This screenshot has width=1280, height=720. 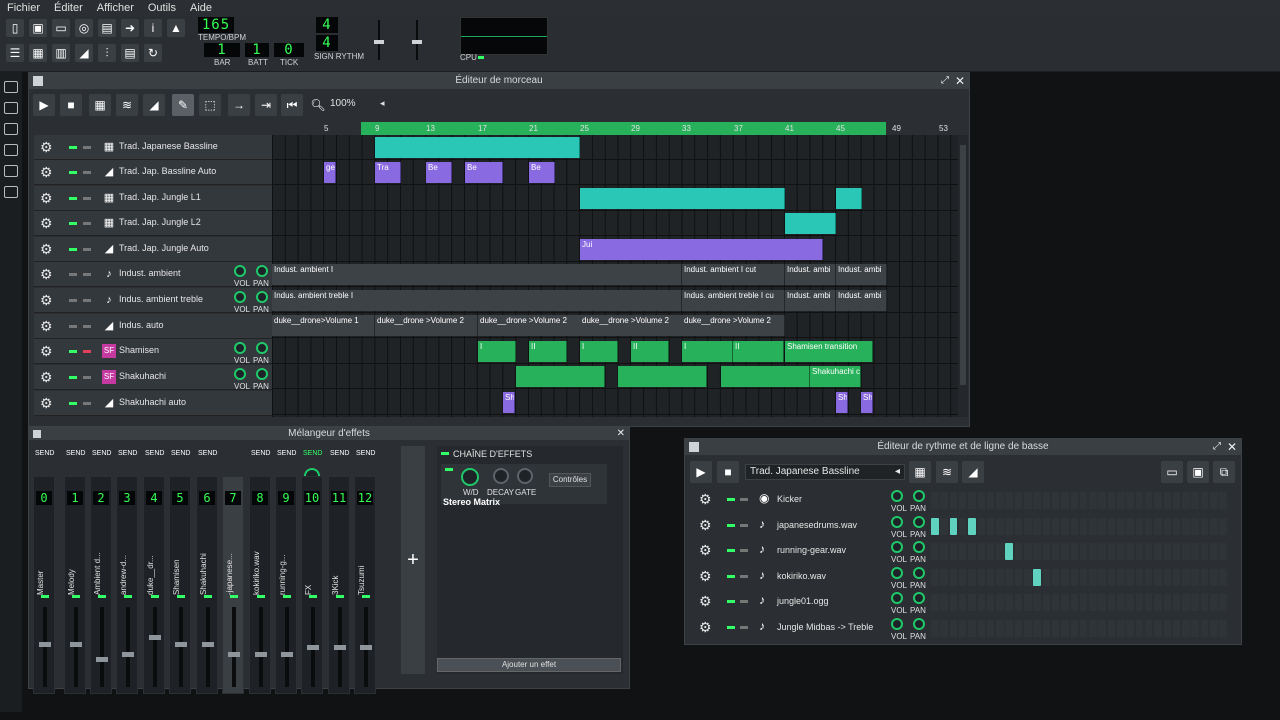 What do you see at coordinates (365, 585) in the screenshot?
I see `mixer-channel: 12 Tsuzumi` at bounding box center [365, 585].